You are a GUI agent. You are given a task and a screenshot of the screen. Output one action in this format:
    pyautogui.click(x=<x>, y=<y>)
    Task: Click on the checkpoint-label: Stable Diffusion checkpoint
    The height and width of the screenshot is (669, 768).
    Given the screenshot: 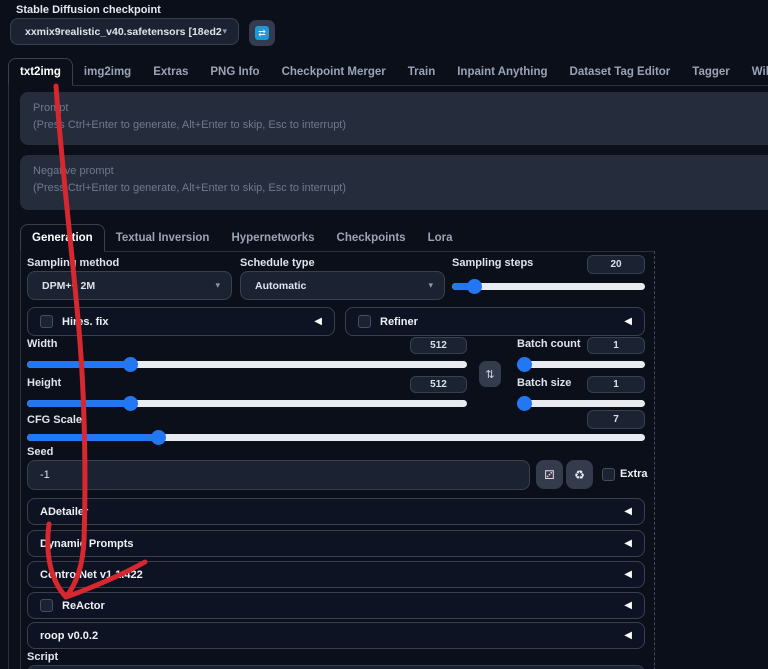 What is the action you would take?
    pyautogui.click(x=88, y=10)
    